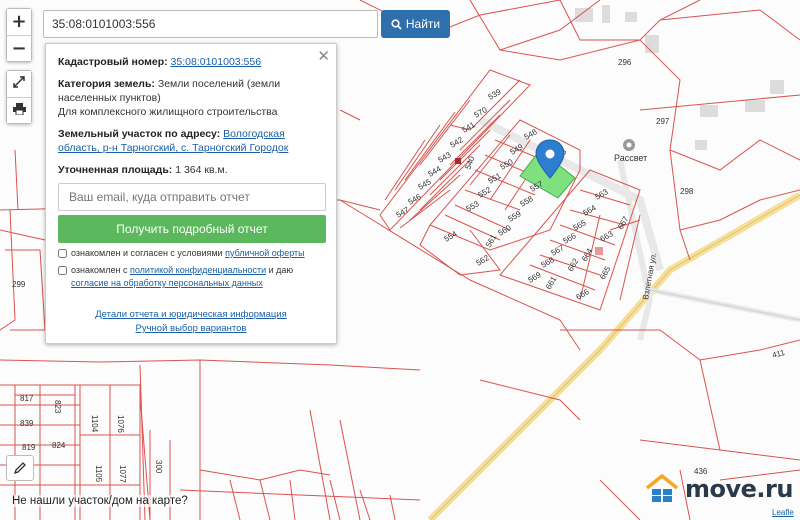 Image resolution: width=800 pixels, height=520 pixels. Describe the element at coordinates (739, 489) in the screenshot. I see `logo-text: move.ru` at that location.